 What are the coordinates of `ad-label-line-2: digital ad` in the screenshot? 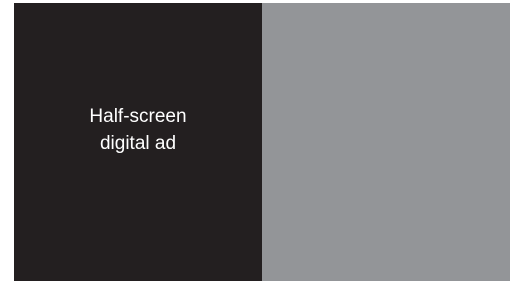 It's located at (138, 143).